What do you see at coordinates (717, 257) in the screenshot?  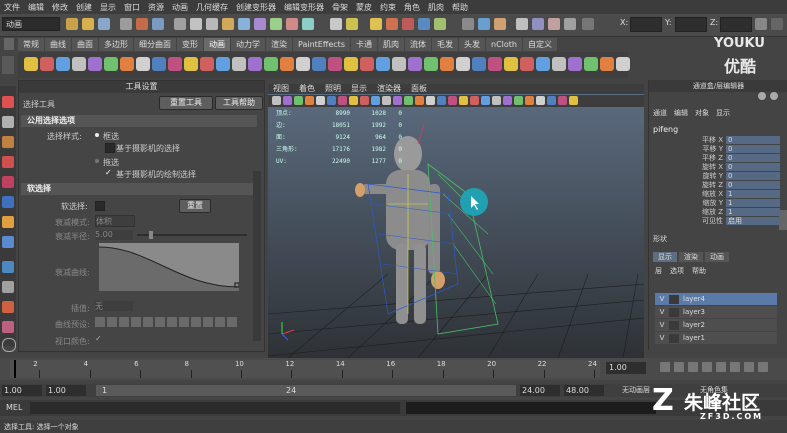 I see `layer-tab: 动画` at bounding box center [717, 257].